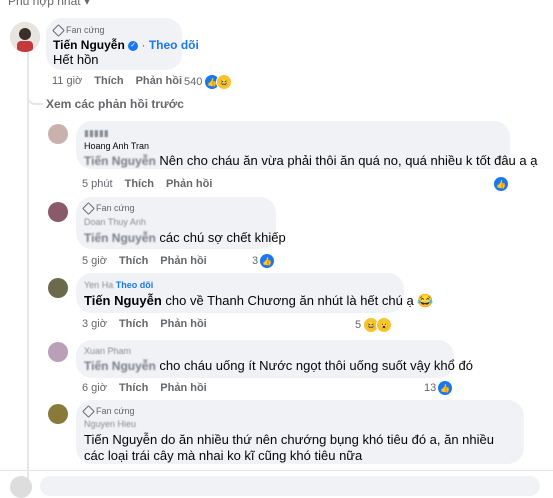 This screenshot has width=553, height=498. What do you see at coordinates (290, 486) in the screenshot?
I see `comment-input` at bounding box center [290, 486].